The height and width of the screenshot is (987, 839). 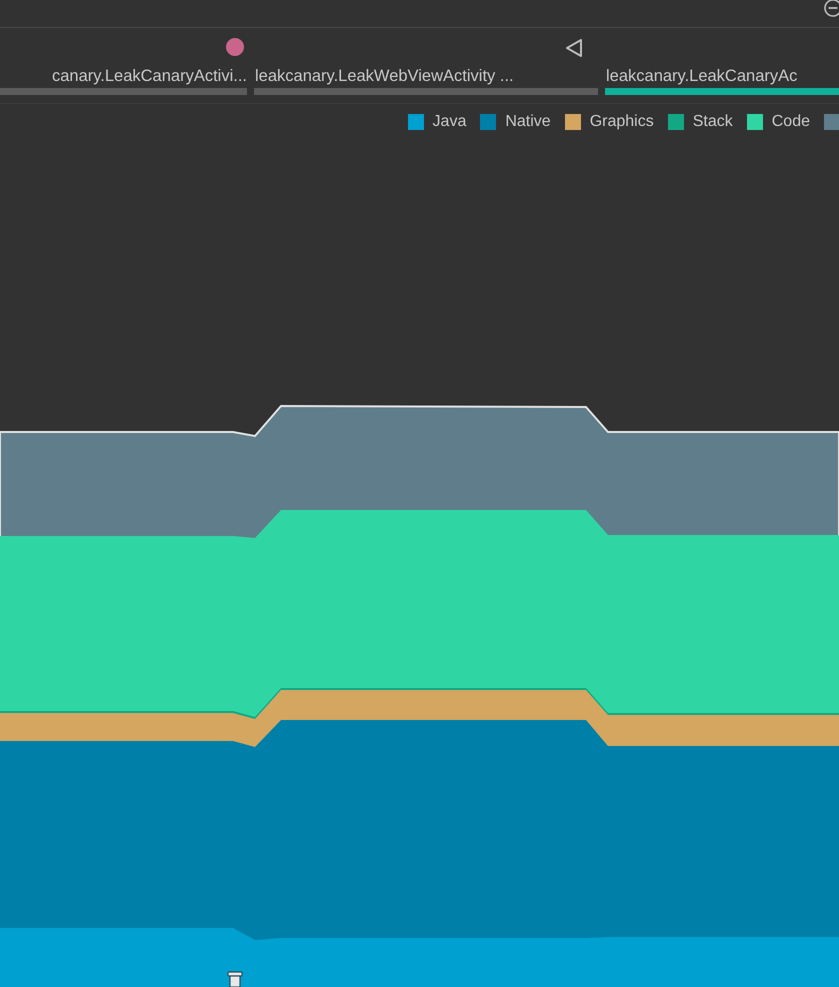 I want to click on trash-icon, so click(x=235, y=979).